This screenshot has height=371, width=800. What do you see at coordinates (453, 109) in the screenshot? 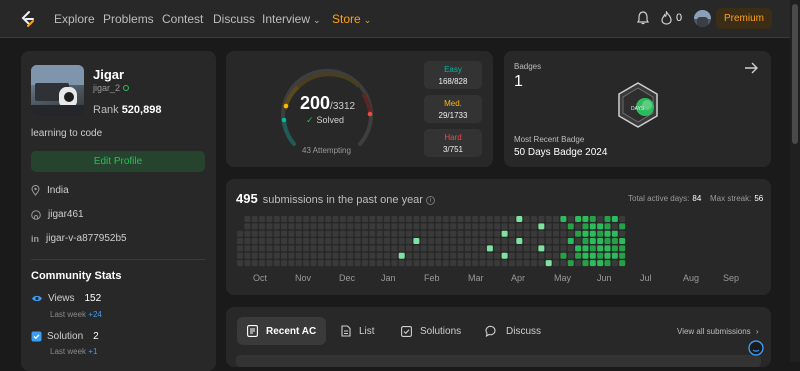
I see `medium-box: Med. 29/1733` at bounding box center [453, 109].